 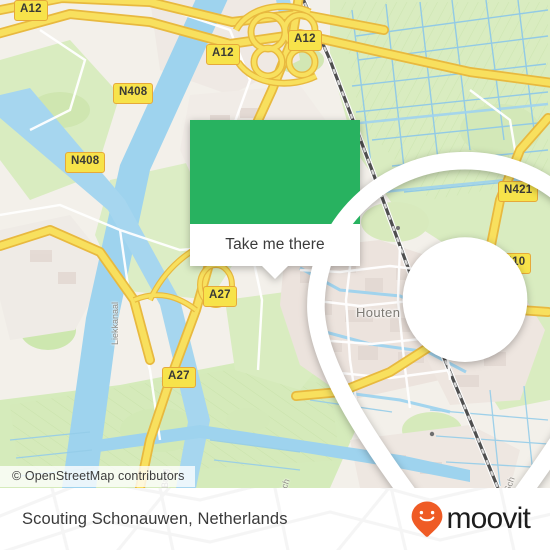 What do you see at coordinates (427, 519) in the screenshot?
I see `moovit-smiley-pin-icon` at bounding box center [427, 519].